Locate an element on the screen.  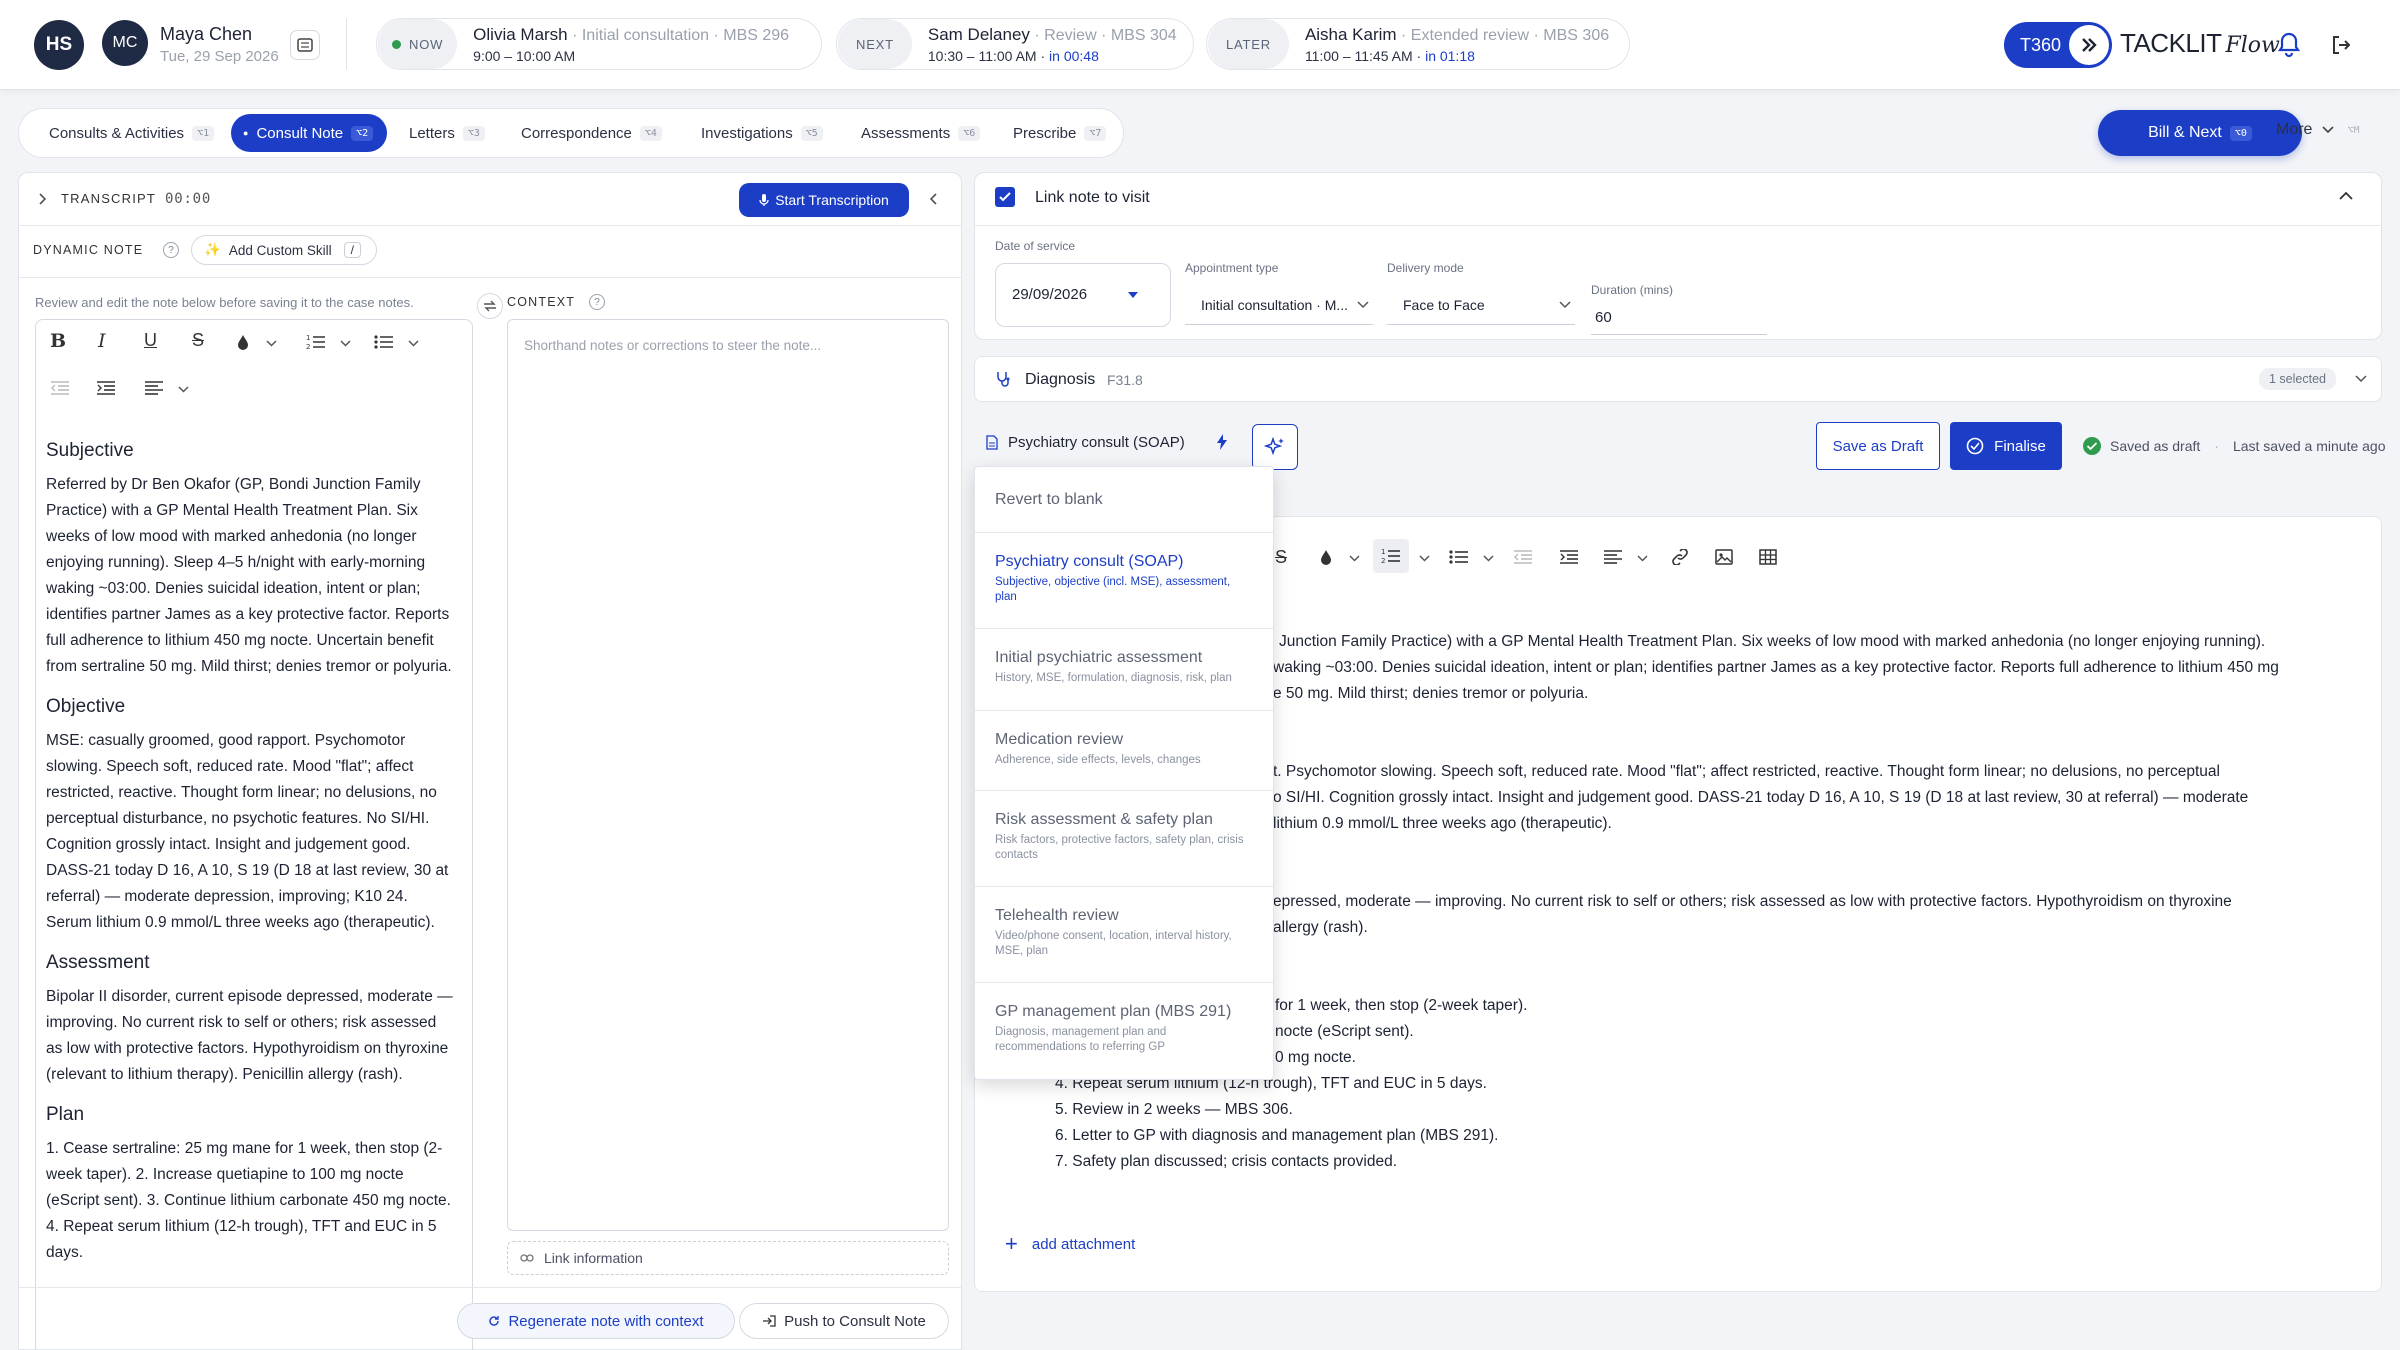
underline-icon: U is located at coordinates (150, 340).